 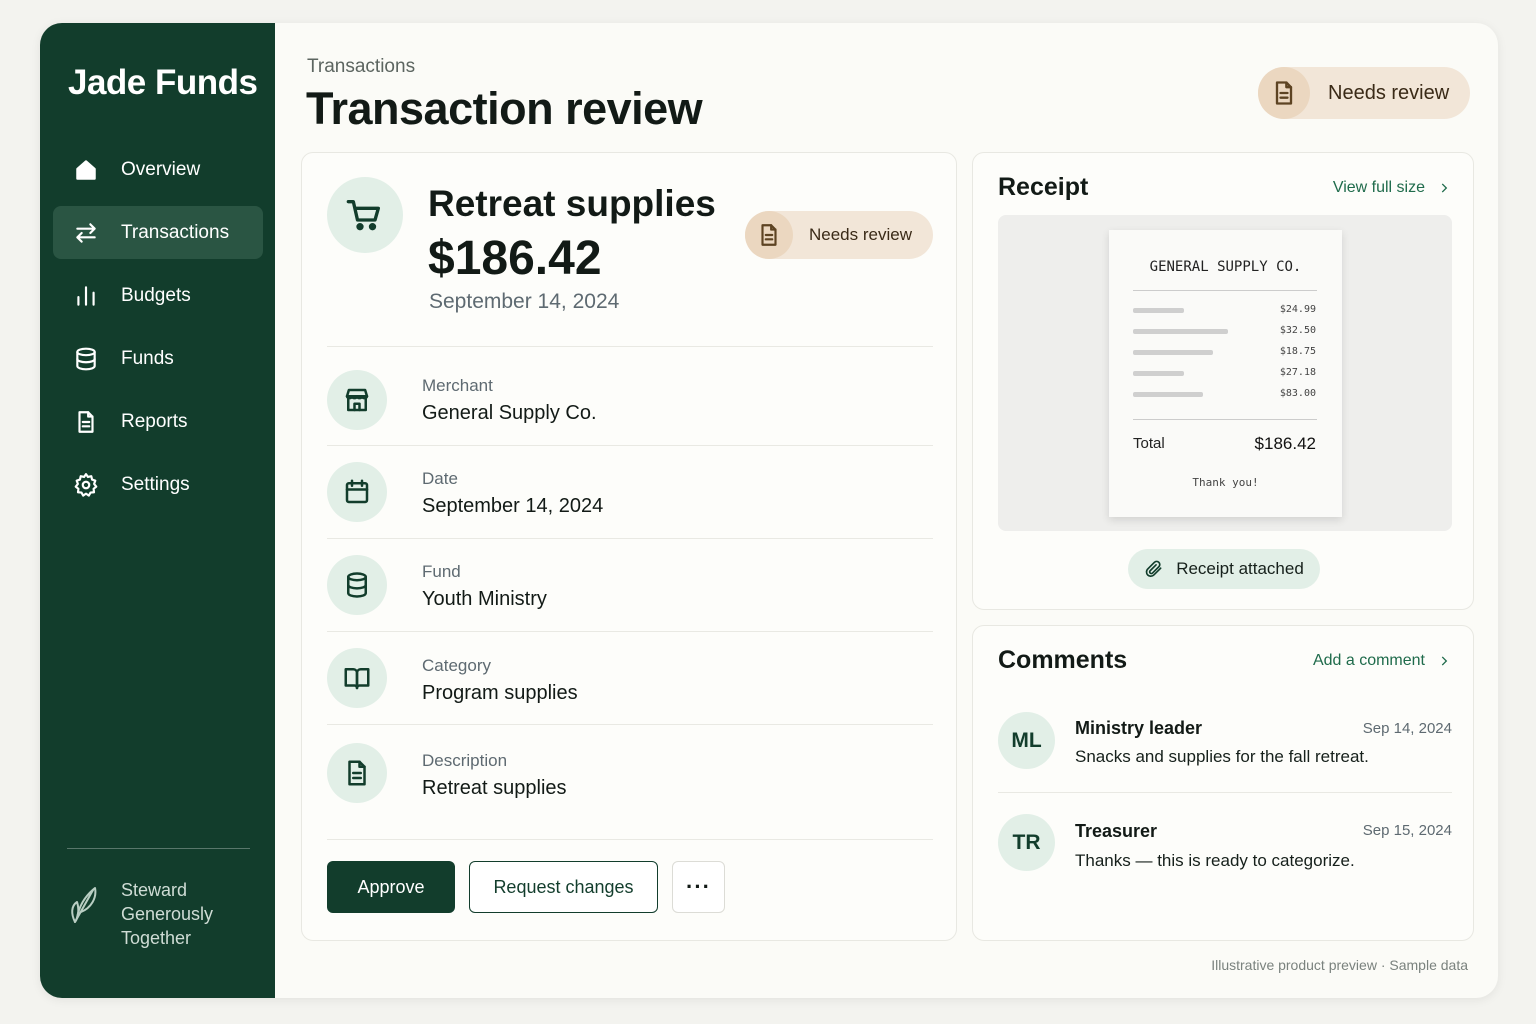 I want to click on transaction-amount: $186.42, so click(x=515, y=258).